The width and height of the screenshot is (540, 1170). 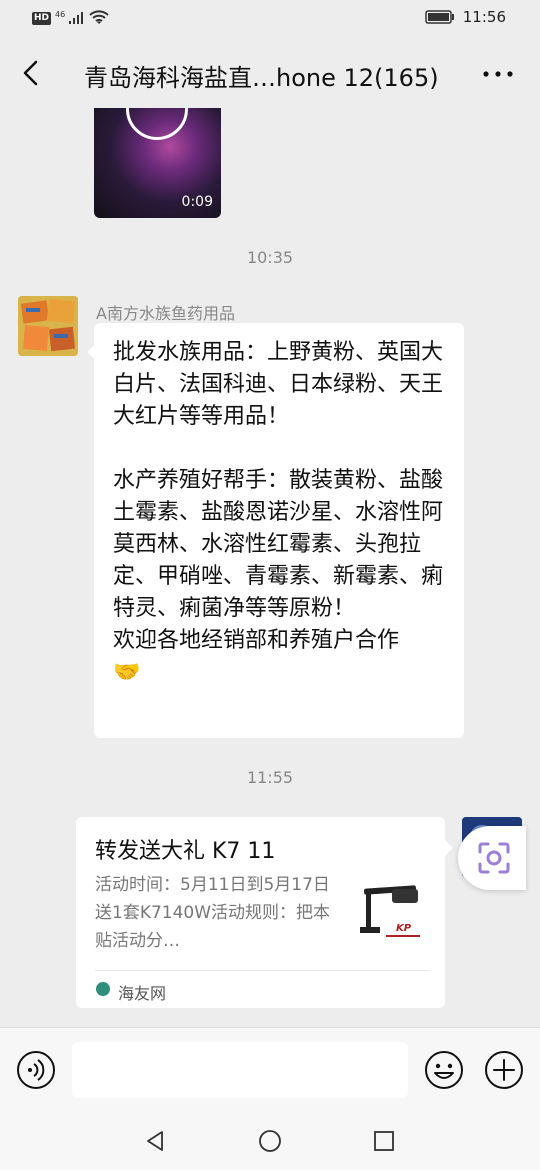 What do you see at coordinates (60, 14) in the screenshot?
I see `network-type: 46` at bounding box center [60, 14].